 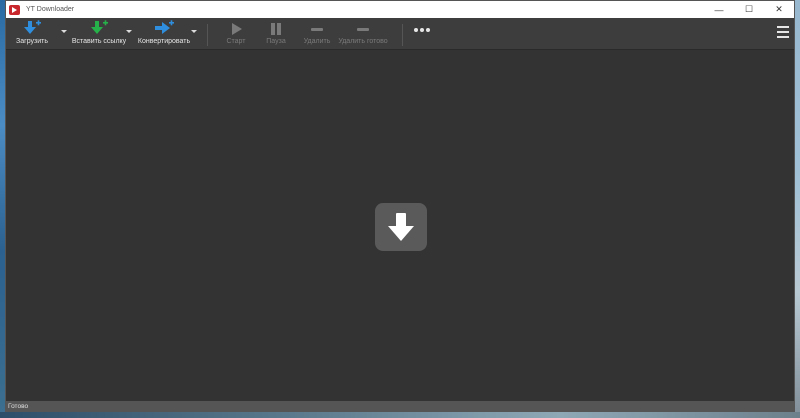 I want to click on window-title: YT Downloader, so click(x=50, y=9).